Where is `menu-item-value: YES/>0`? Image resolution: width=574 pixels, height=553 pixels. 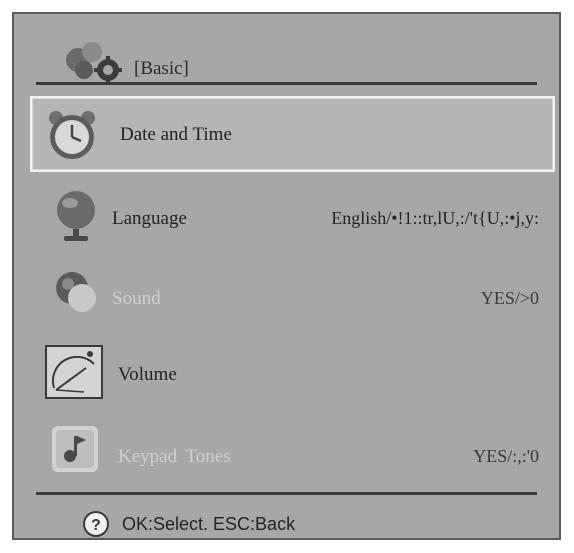 menu-item-value: YES/>0 is located at coordinates (509, 298).